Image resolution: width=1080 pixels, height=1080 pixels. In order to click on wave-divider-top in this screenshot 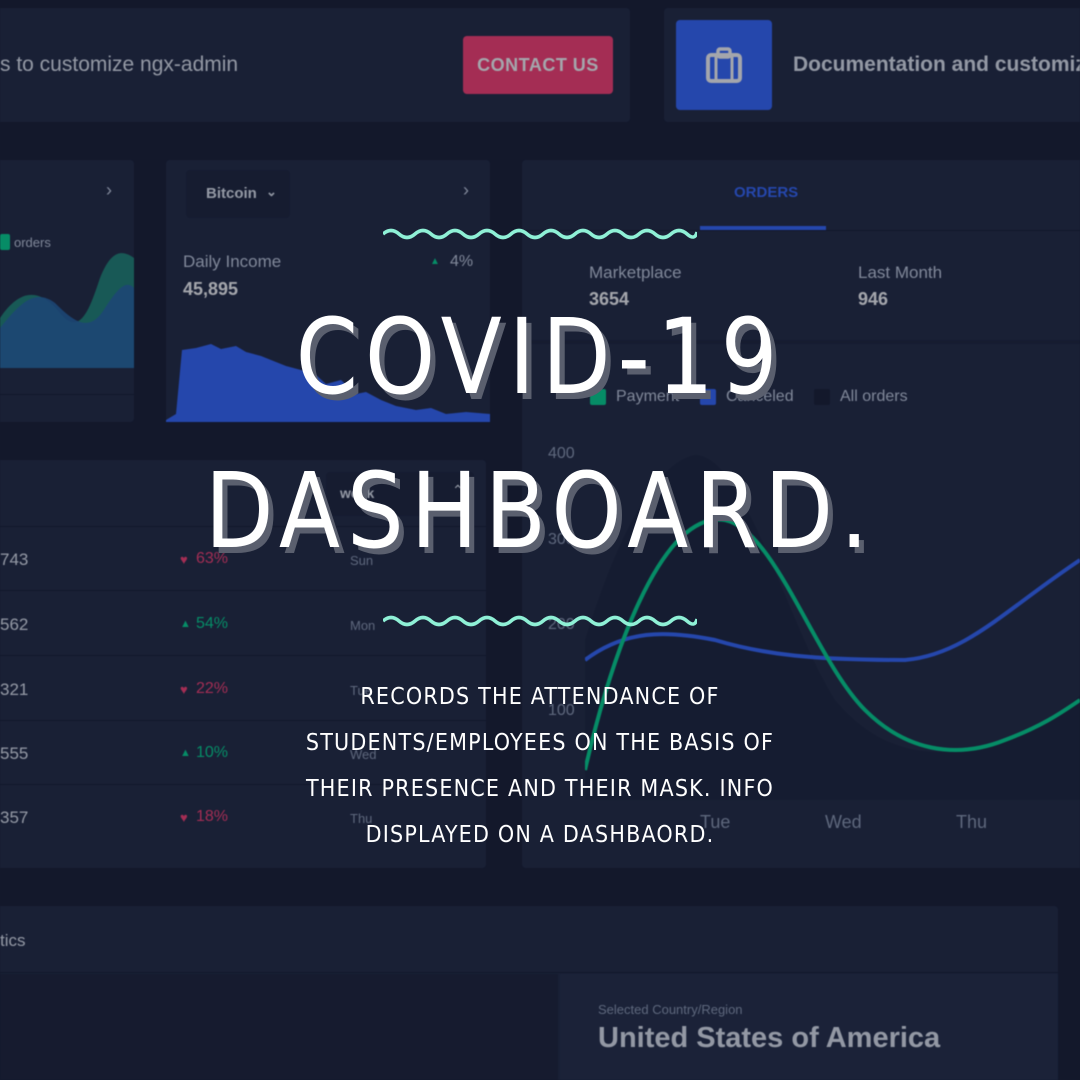, I will do `click(540, 234)`.